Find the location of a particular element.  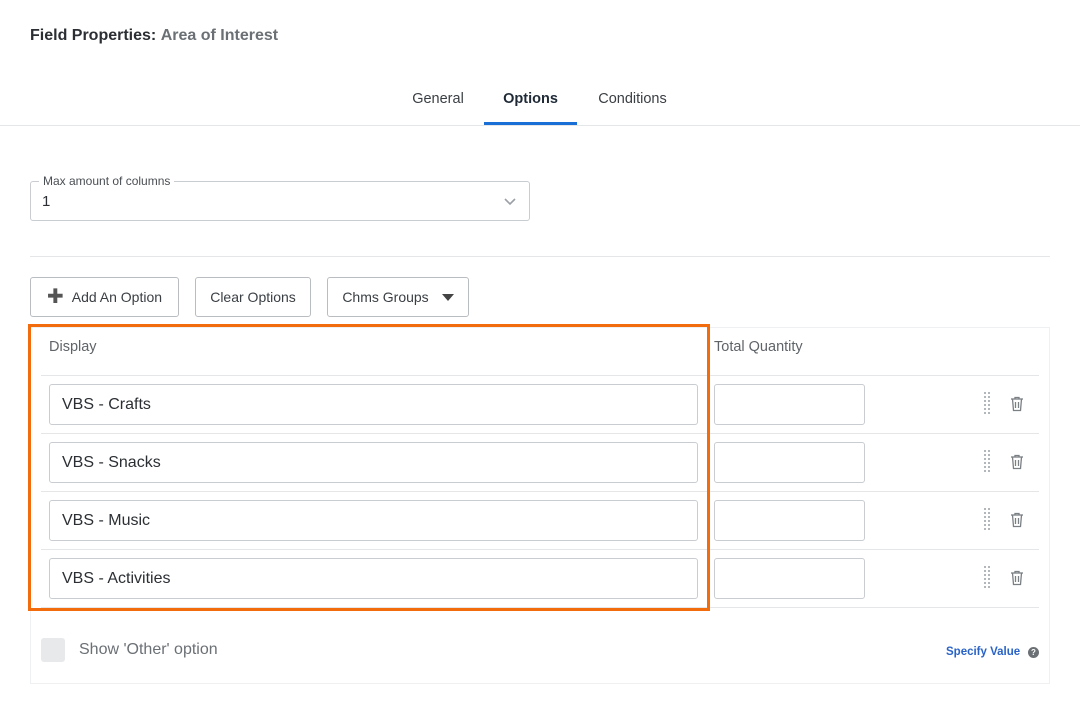

option-display-input: VBS - Music is located at coordinates (373, 520).